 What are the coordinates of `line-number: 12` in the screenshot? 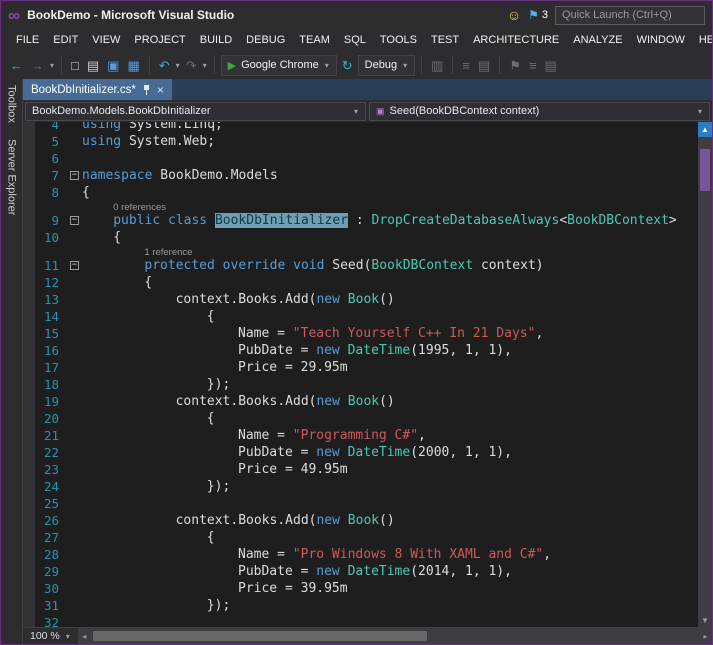 It's located at (45, 282).